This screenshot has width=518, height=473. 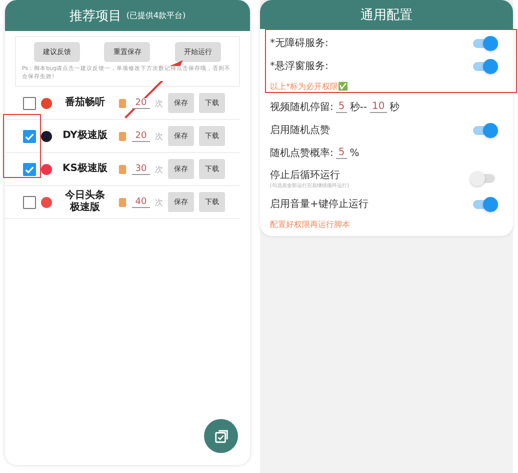 What do you see at coordinates (395, 107) in the screenshot?
I see `unit-label: 秒` at bounding box center [395, 107].